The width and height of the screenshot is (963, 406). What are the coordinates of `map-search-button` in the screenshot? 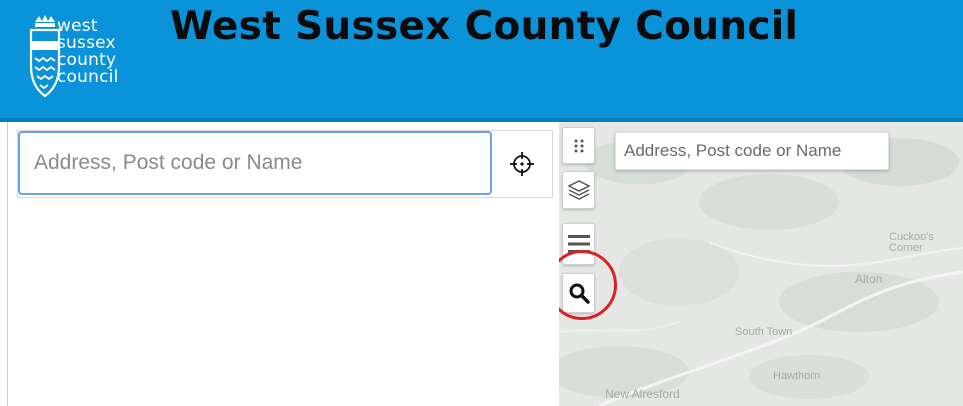 It's located at (588, 285).